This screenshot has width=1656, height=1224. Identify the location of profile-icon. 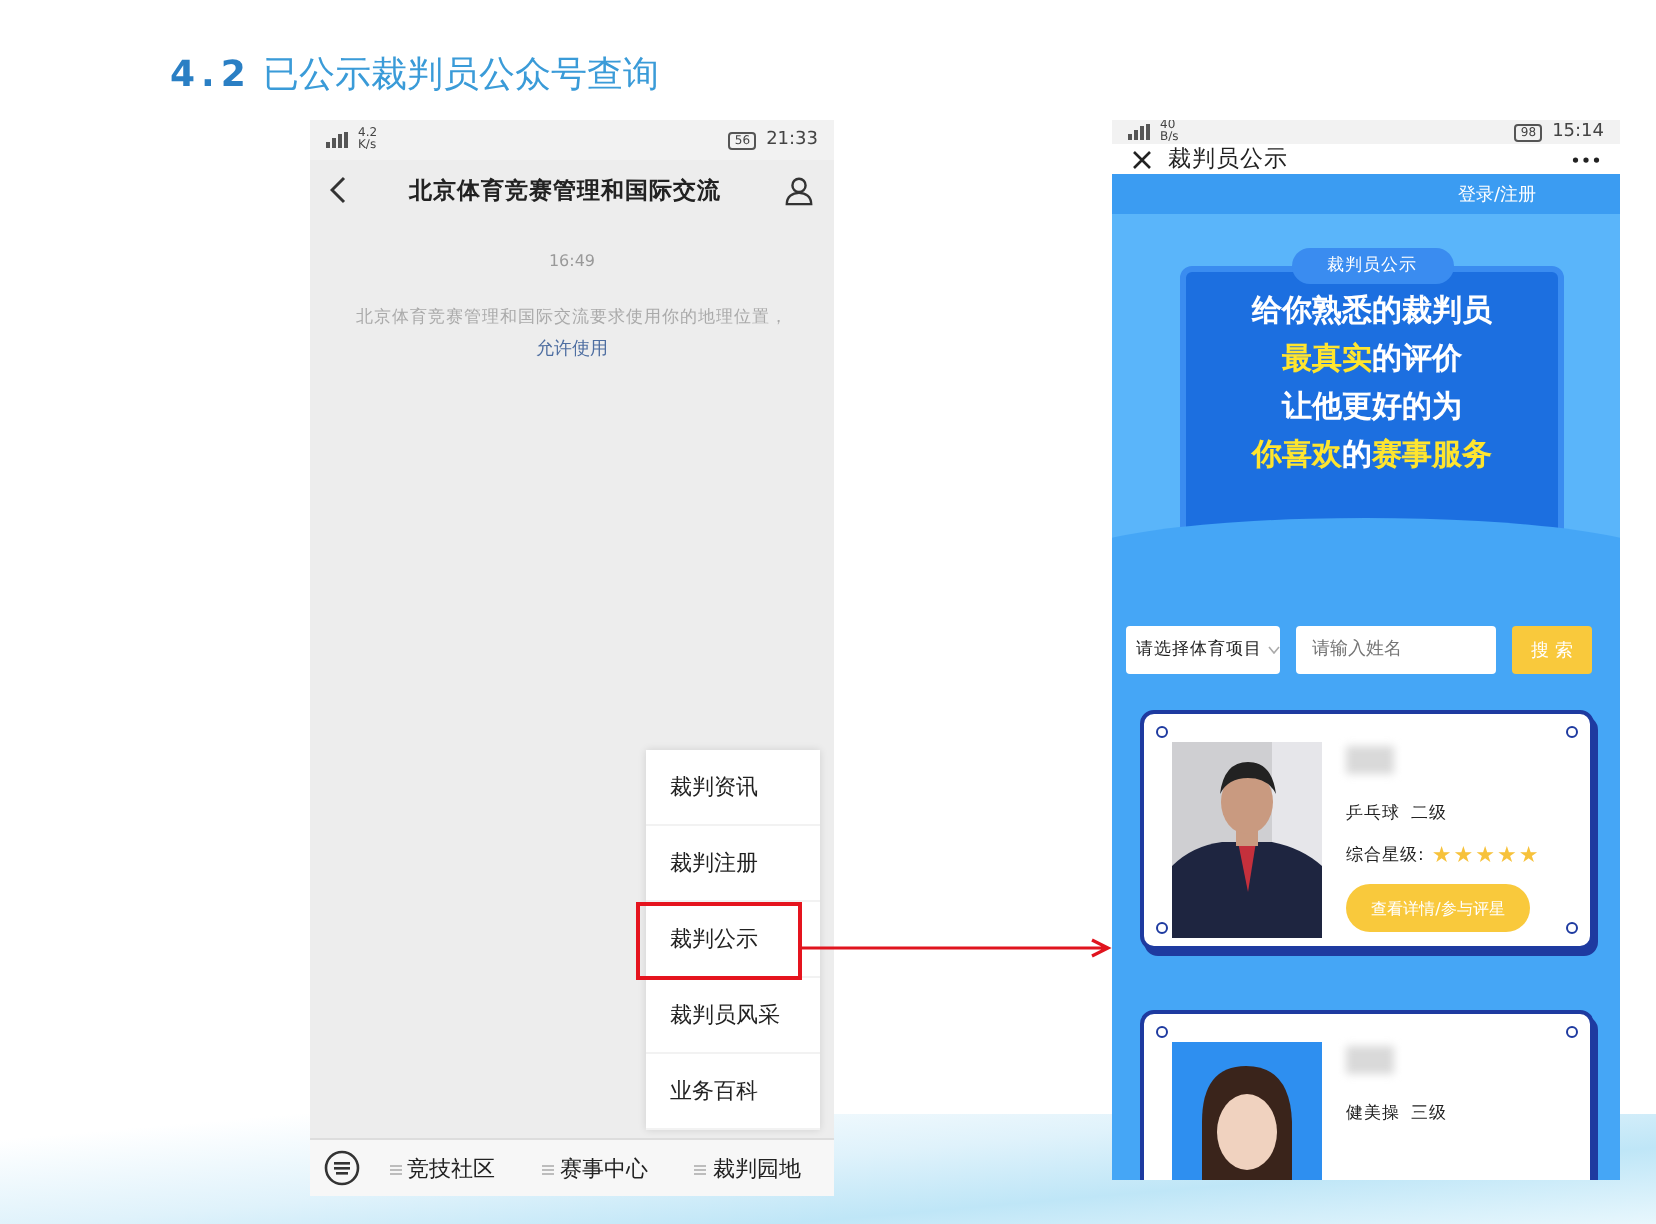
(799, 190).